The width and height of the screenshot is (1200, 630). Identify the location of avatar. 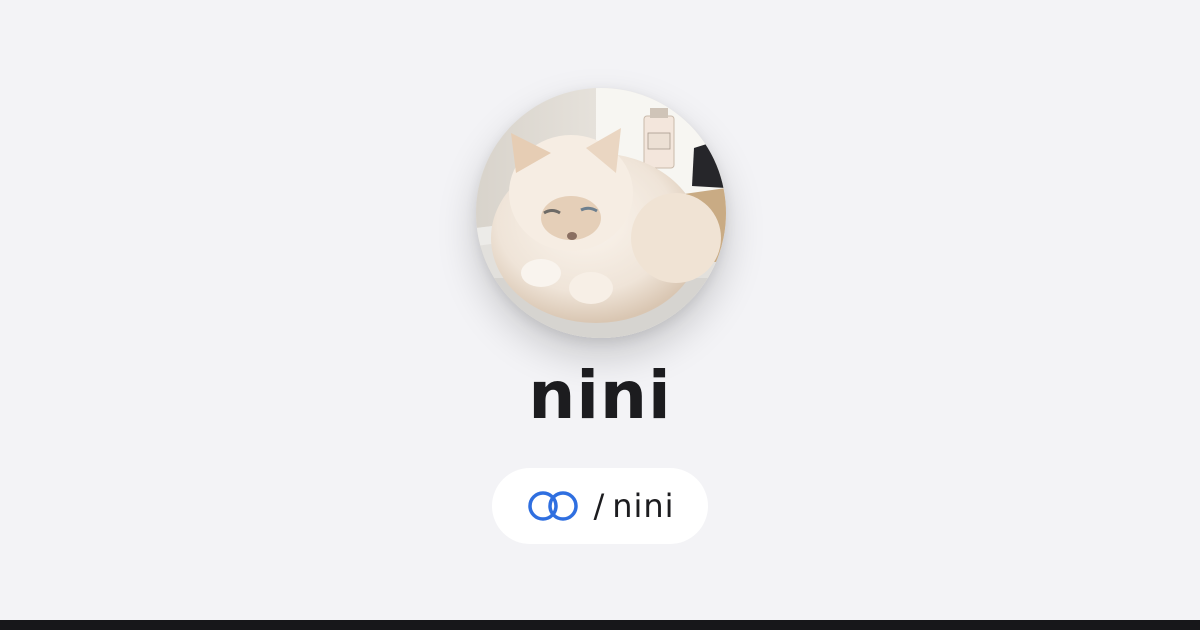
(601, 213).